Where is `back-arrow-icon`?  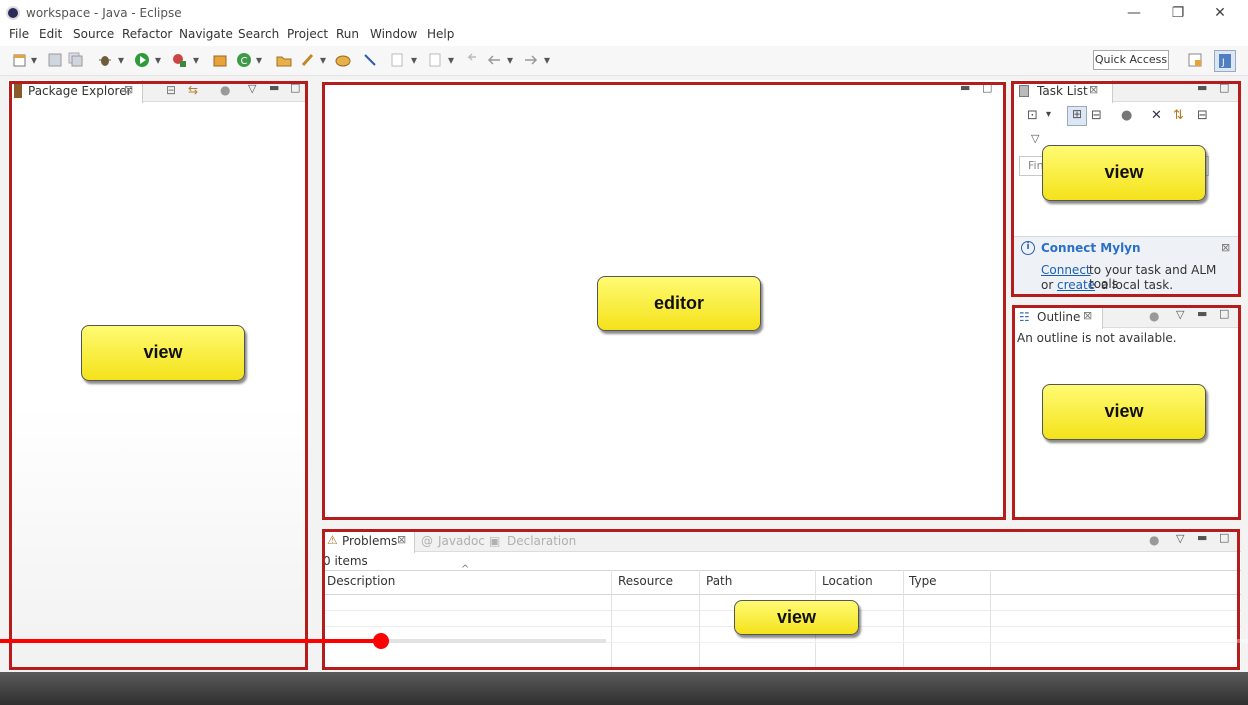 back-arrow-icon is located at coordinates (494, 60).